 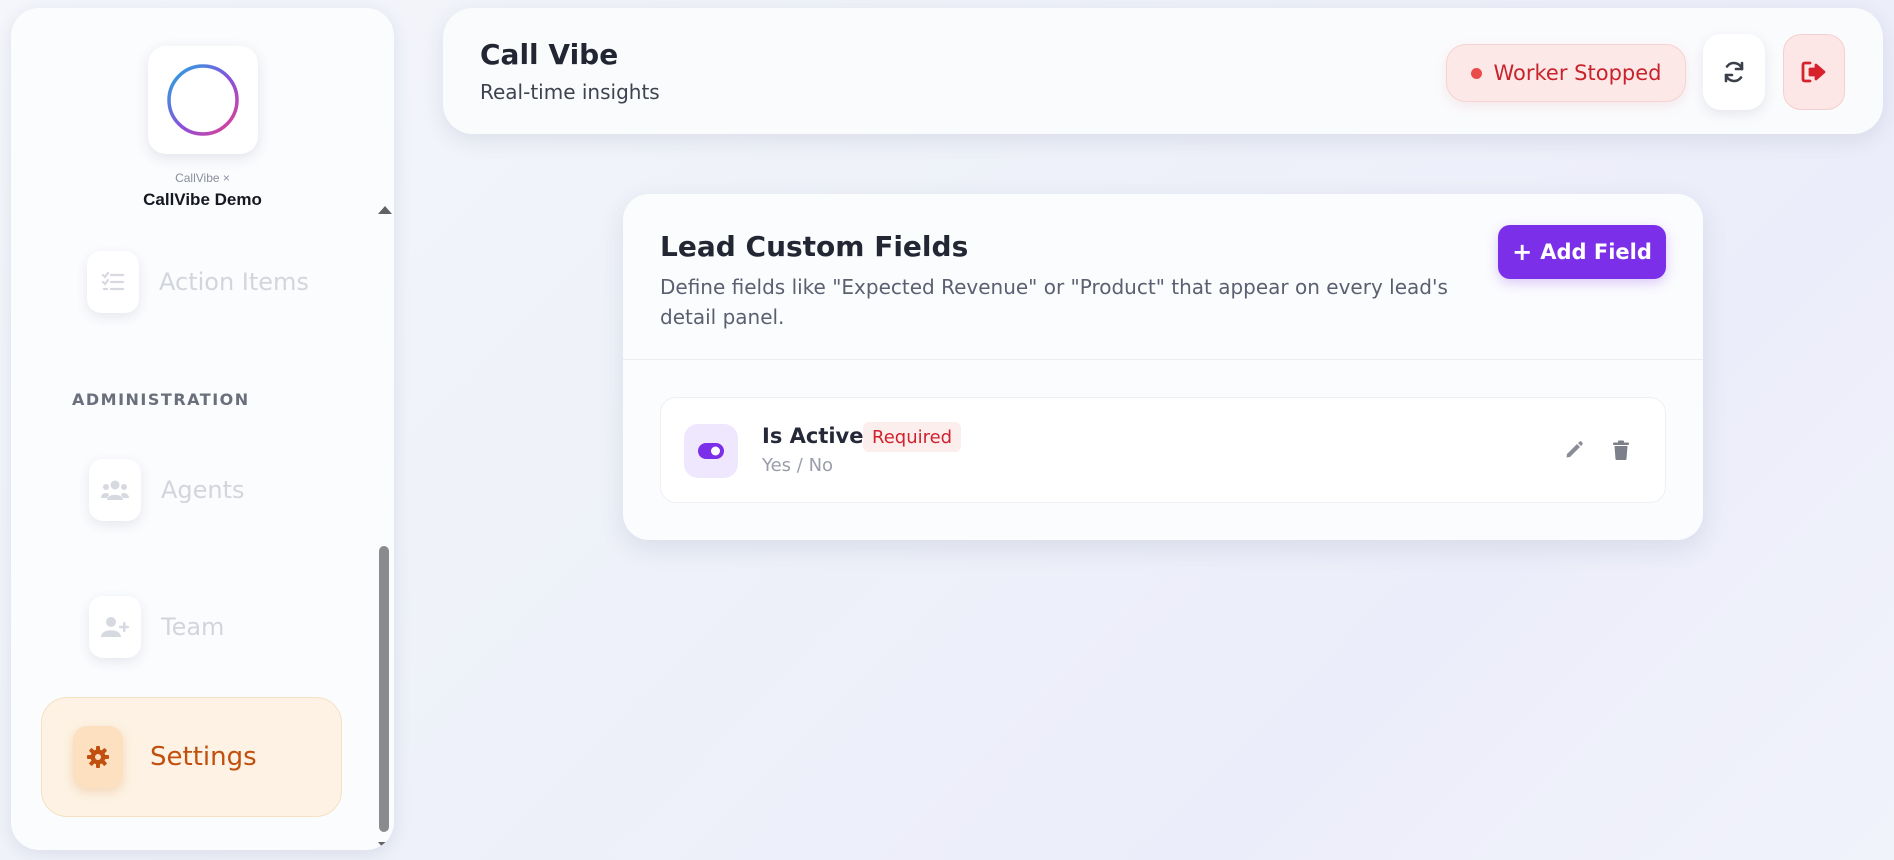 I want to click on sidebar-item-label: Action Items, so click(x=234, y=282).